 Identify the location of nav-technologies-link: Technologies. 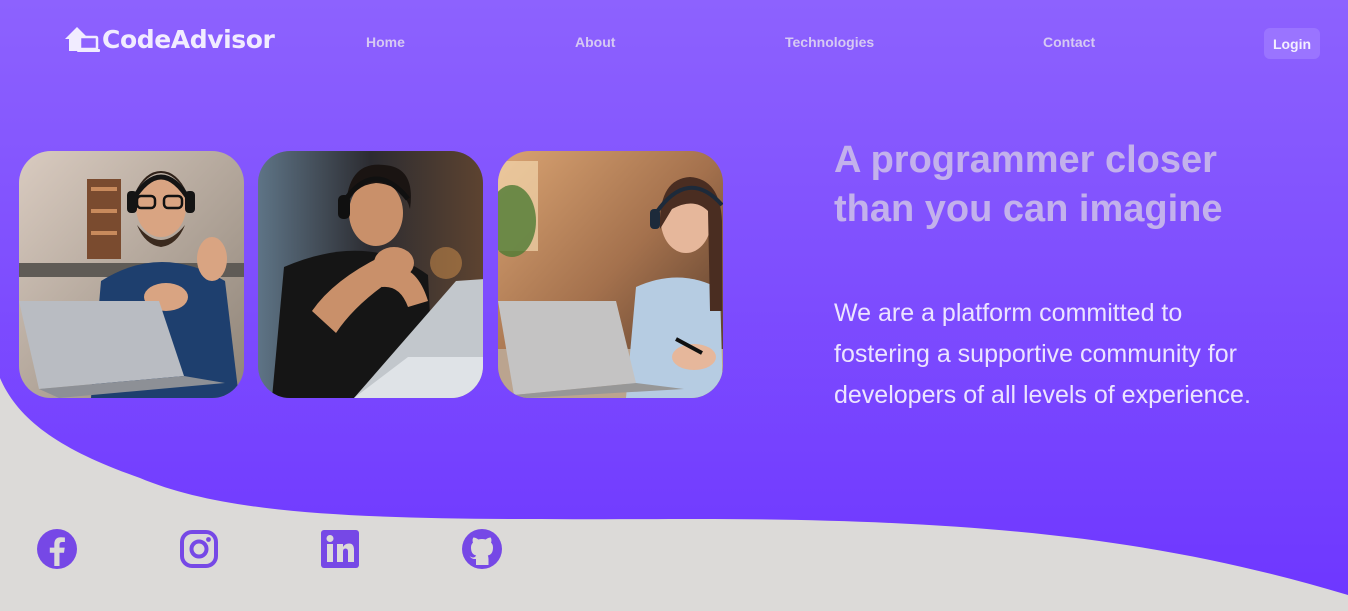
(829, 42).